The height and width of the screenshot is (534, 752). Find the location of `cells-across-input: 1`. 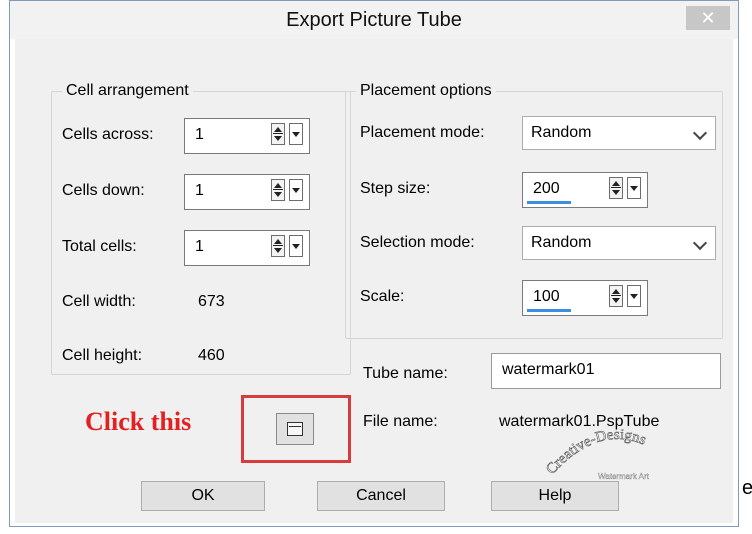

cells-across-input: 1 is located at coordinates (247, 136).